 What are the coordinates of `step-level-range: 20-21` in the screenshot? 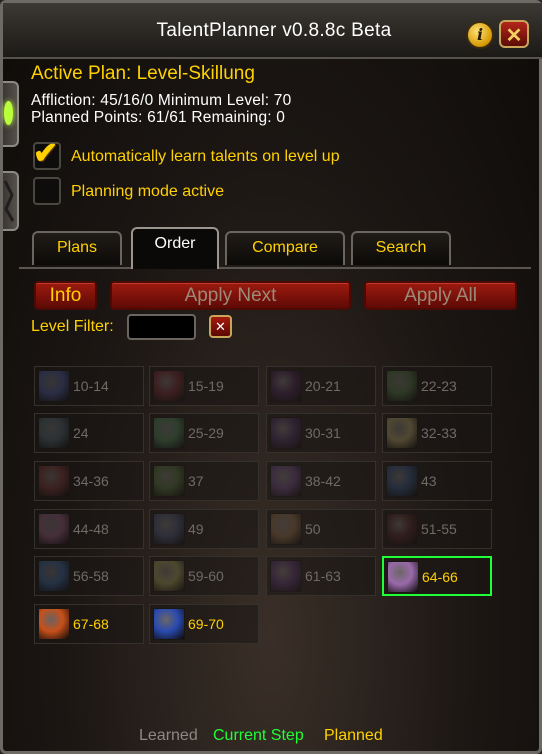 It's located at (323, 386).